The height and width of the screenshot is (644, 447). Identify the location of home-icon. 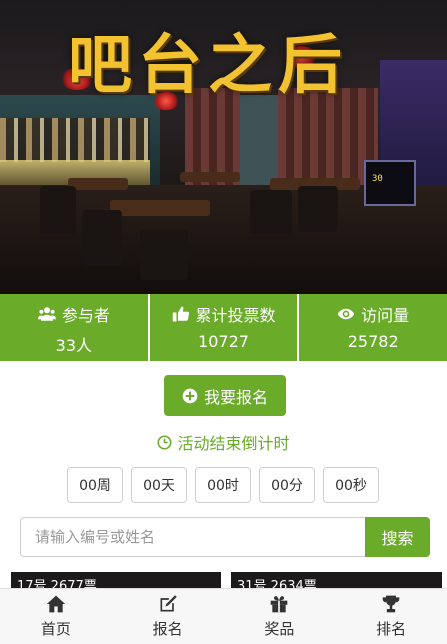
(56, 604).